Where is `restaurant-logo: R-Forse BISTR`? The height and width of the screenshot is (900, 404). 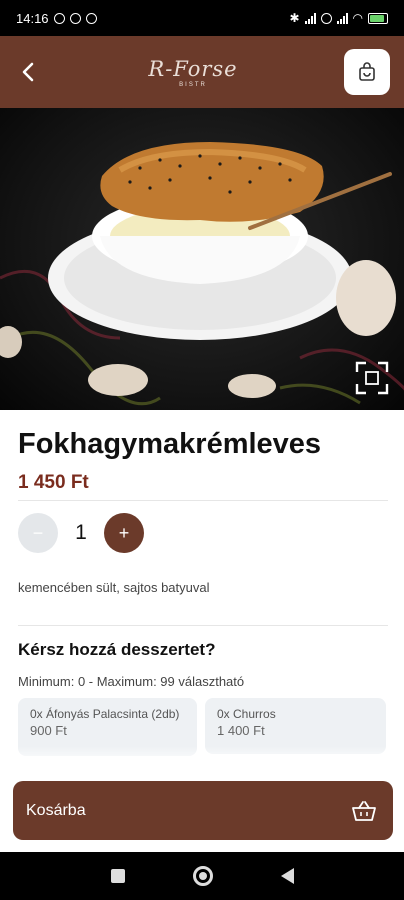
restaurant-logo: R-Forse BISTR is located at coordinates (192, 72).